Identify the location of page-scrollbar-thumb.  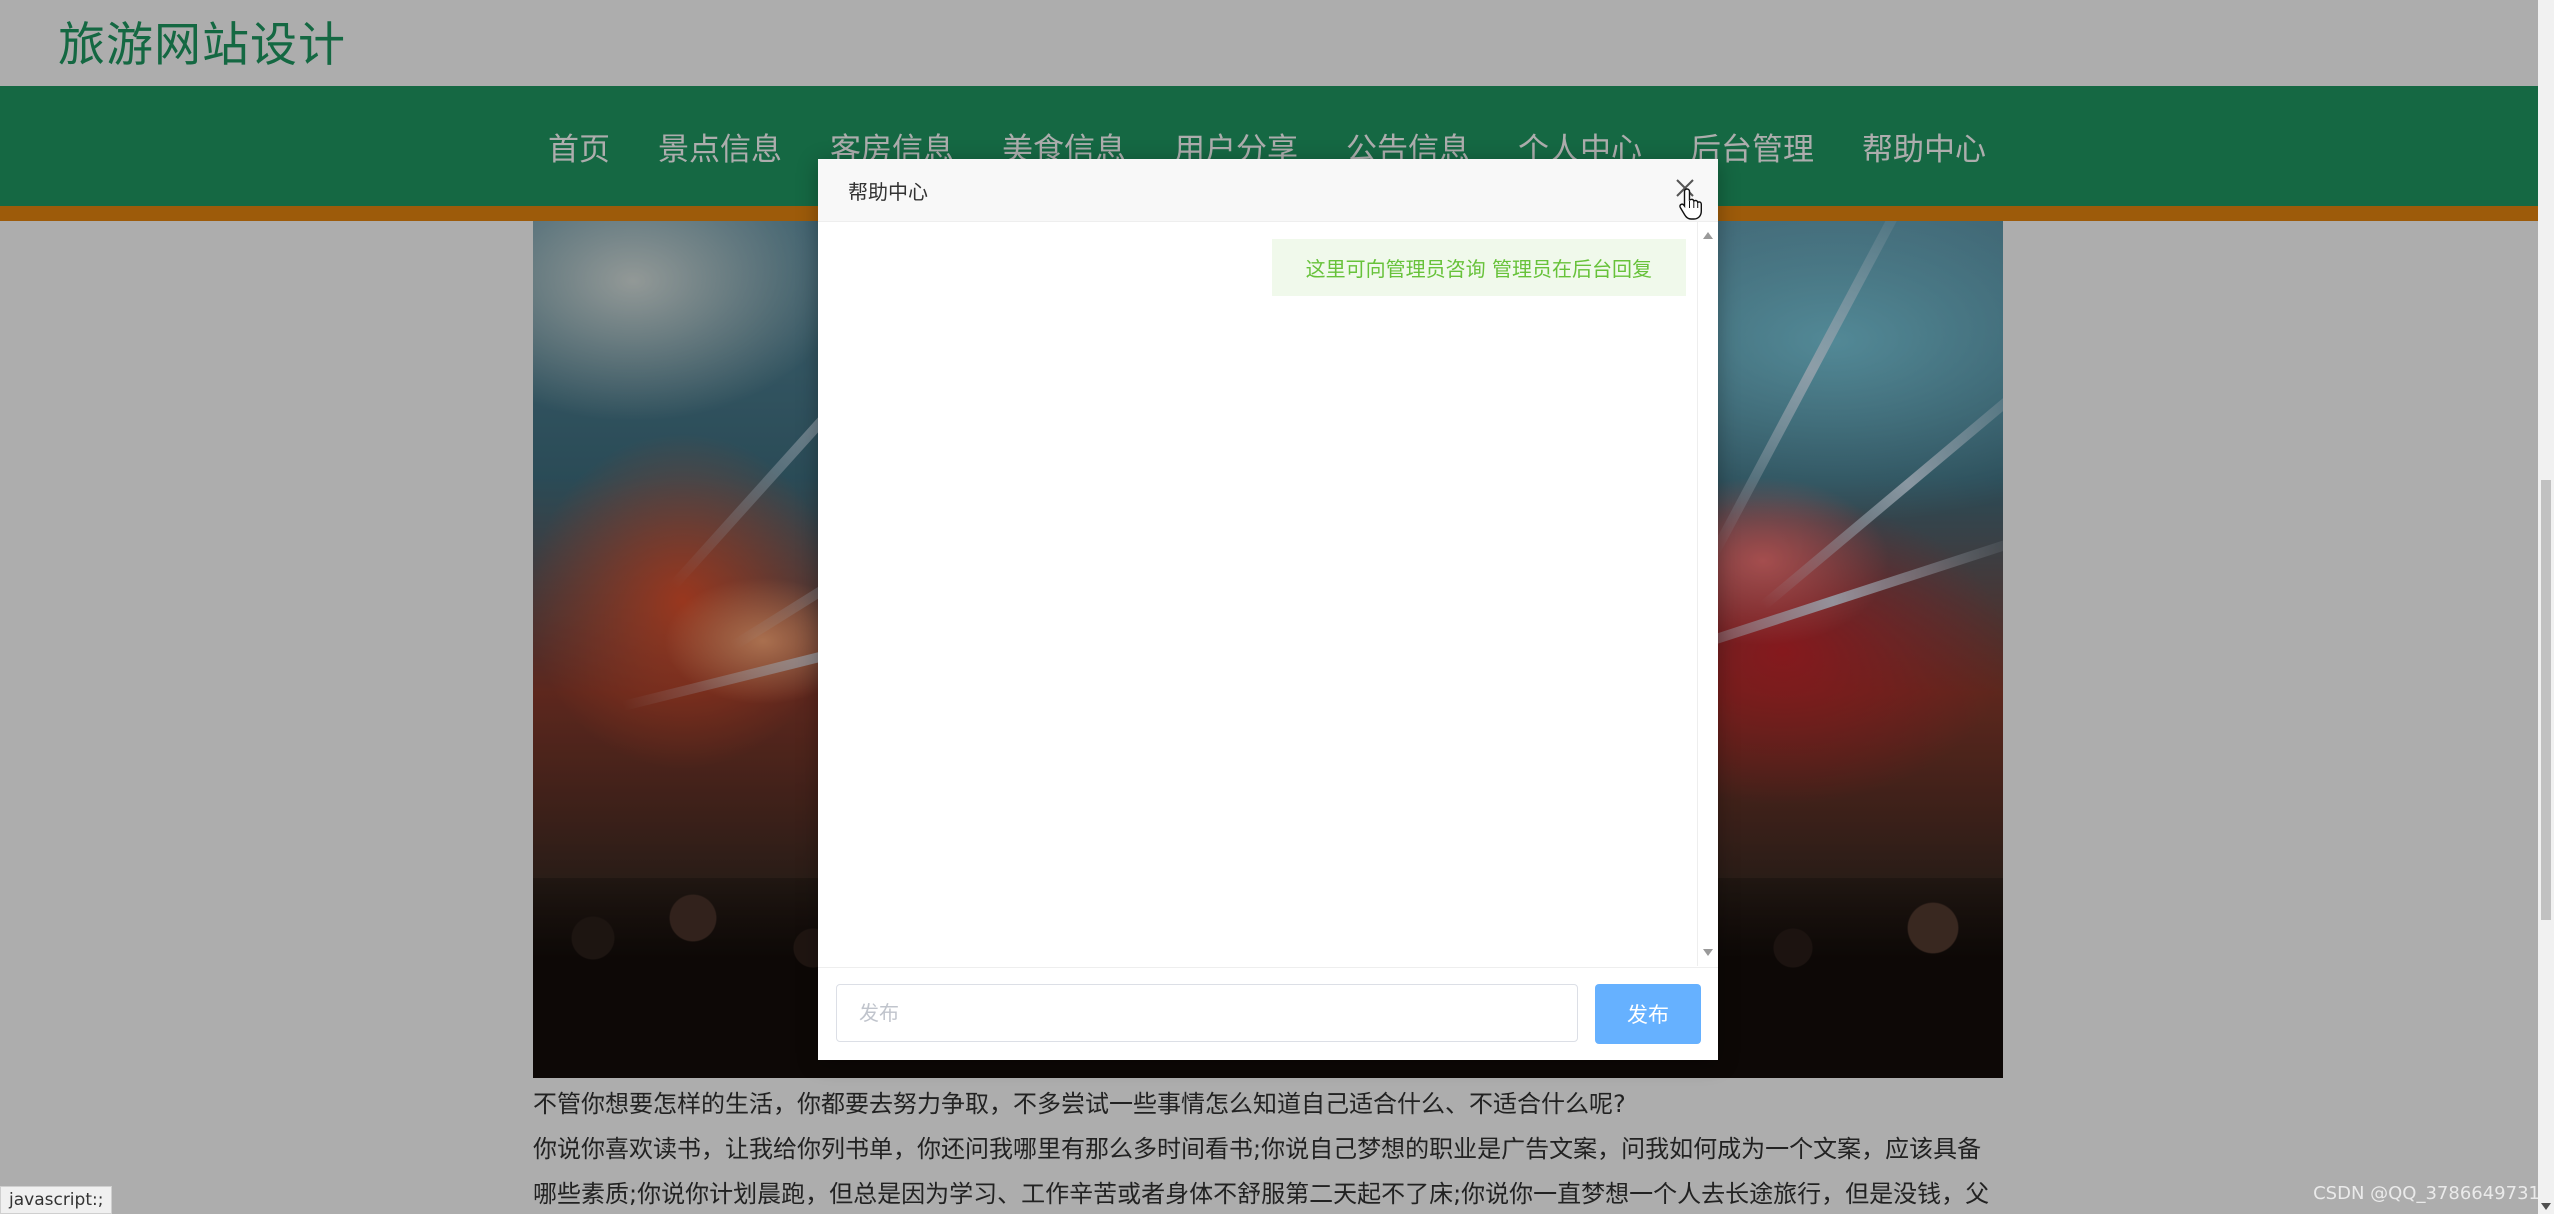
(2546, 700).